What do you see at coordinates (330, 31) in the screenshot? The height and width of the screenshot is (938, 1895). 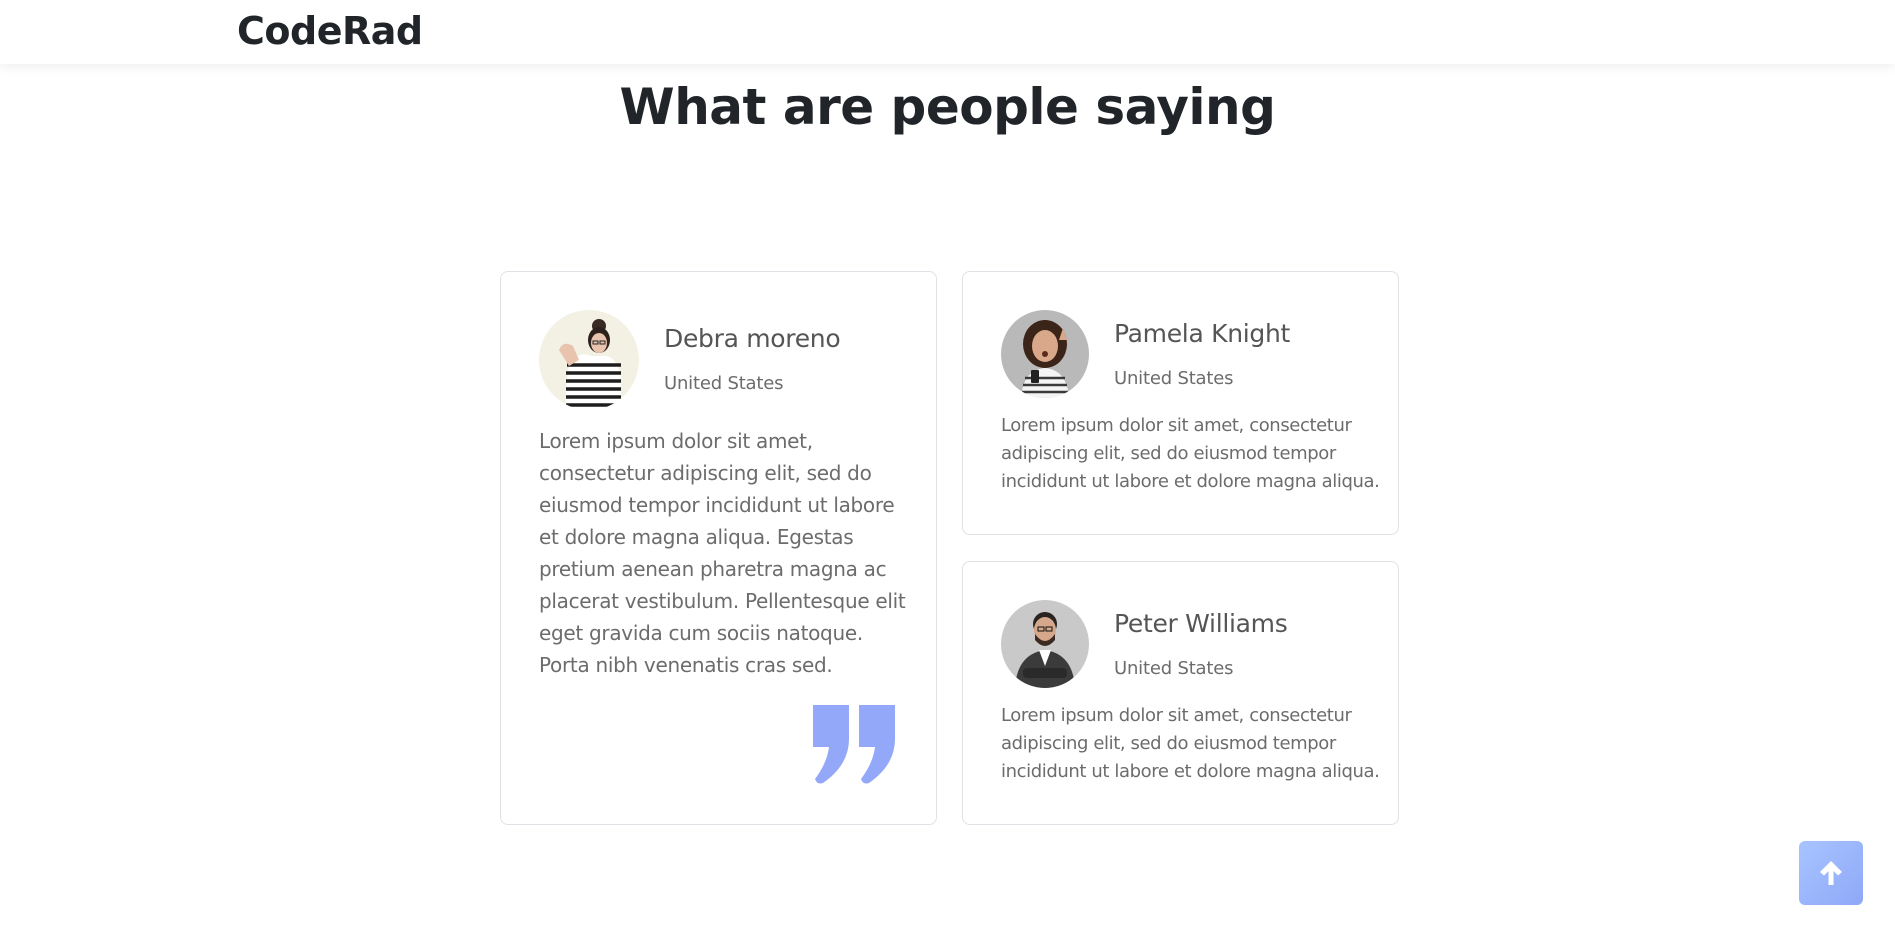 I see `brand-logo: CodeRad` at bounding box center [330, 31].